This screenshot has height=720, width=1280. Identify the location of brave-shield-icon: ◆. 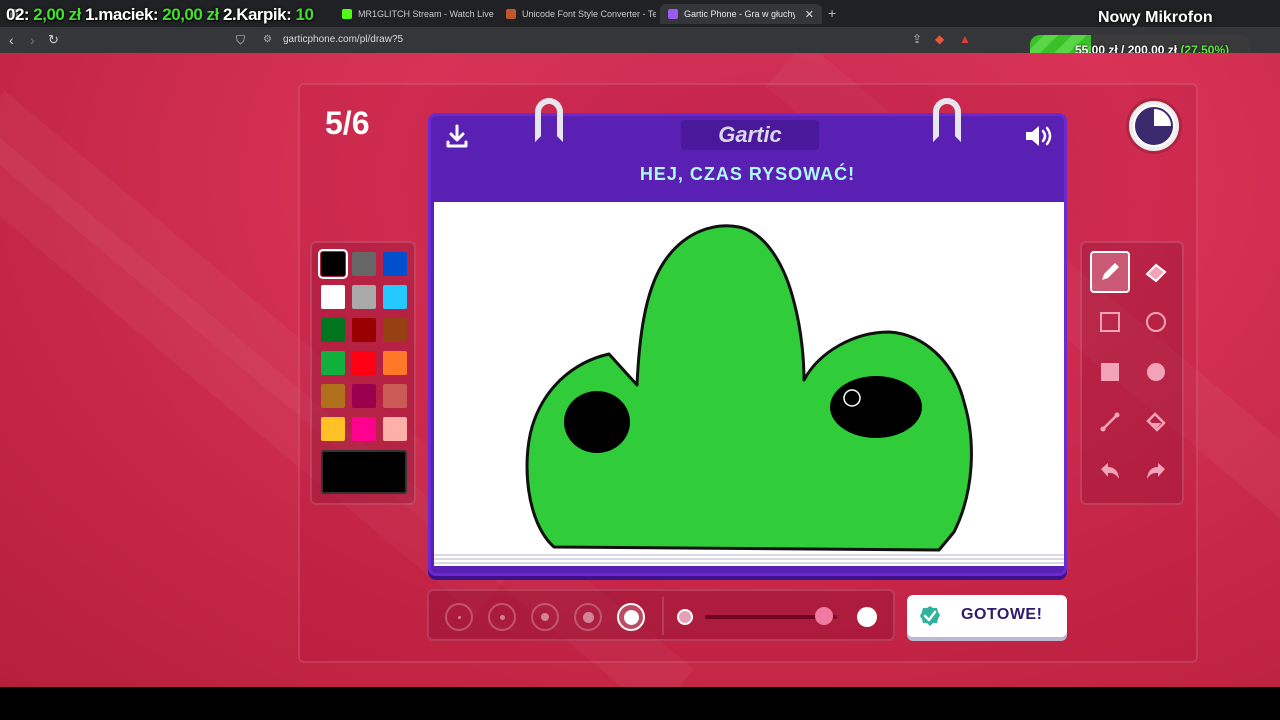
(939, 39).